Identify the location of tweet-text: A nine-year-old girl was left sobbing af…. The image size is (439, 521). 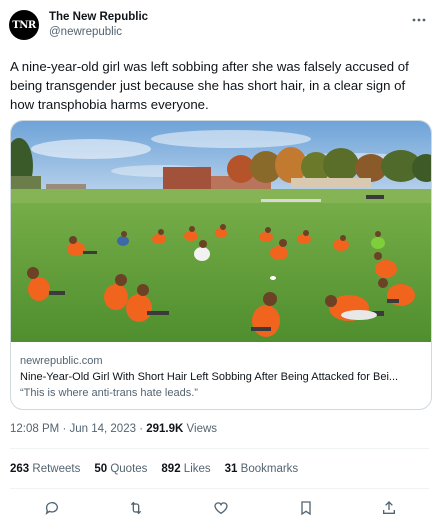
(209, 85).